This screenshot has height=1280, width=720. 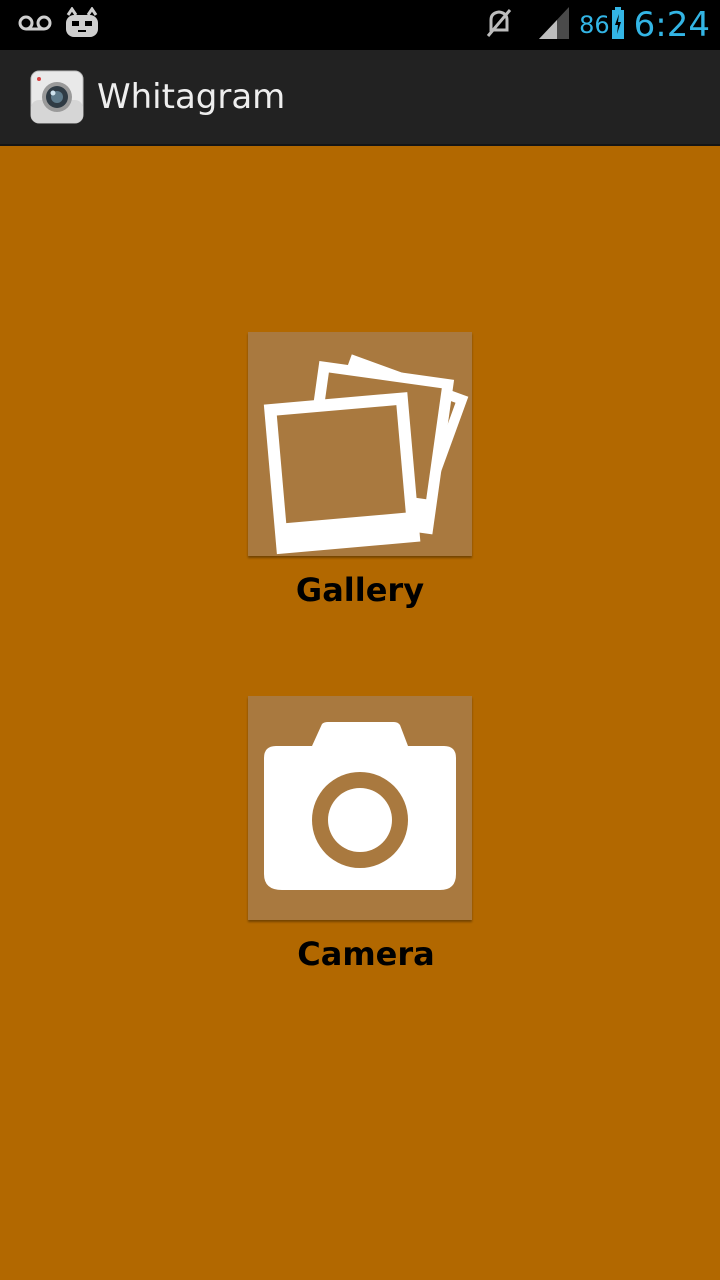 I want to click on gallery-label: Gallery, so click(x=360, y=590).